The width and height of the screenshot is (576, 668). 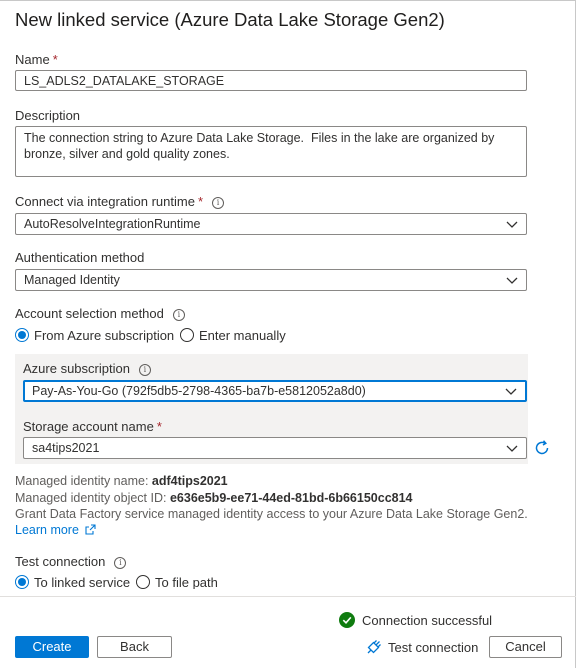 What do you see at coordinates (119, 201) in the screenshot?
I see `runtime-label: Connect via integration runtime * i` at bounding box center [119, 201].